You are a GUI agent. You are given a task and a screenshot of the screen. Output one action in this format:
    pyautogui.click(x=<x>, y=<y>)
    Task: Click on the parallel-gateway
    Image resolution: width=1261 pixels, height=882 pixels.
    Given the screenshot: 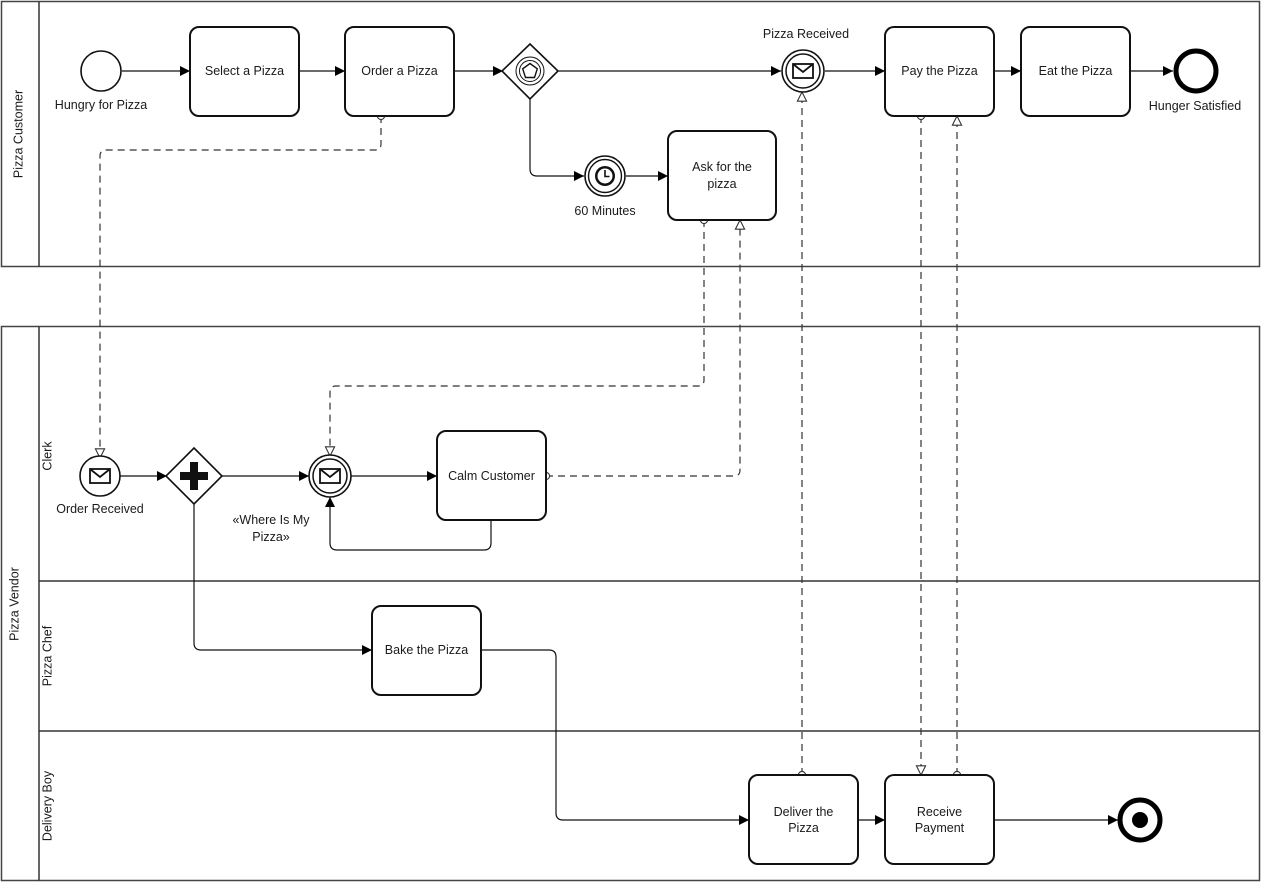 What is the action you would take?
    pyautogui.click(x=194, y=476)
    